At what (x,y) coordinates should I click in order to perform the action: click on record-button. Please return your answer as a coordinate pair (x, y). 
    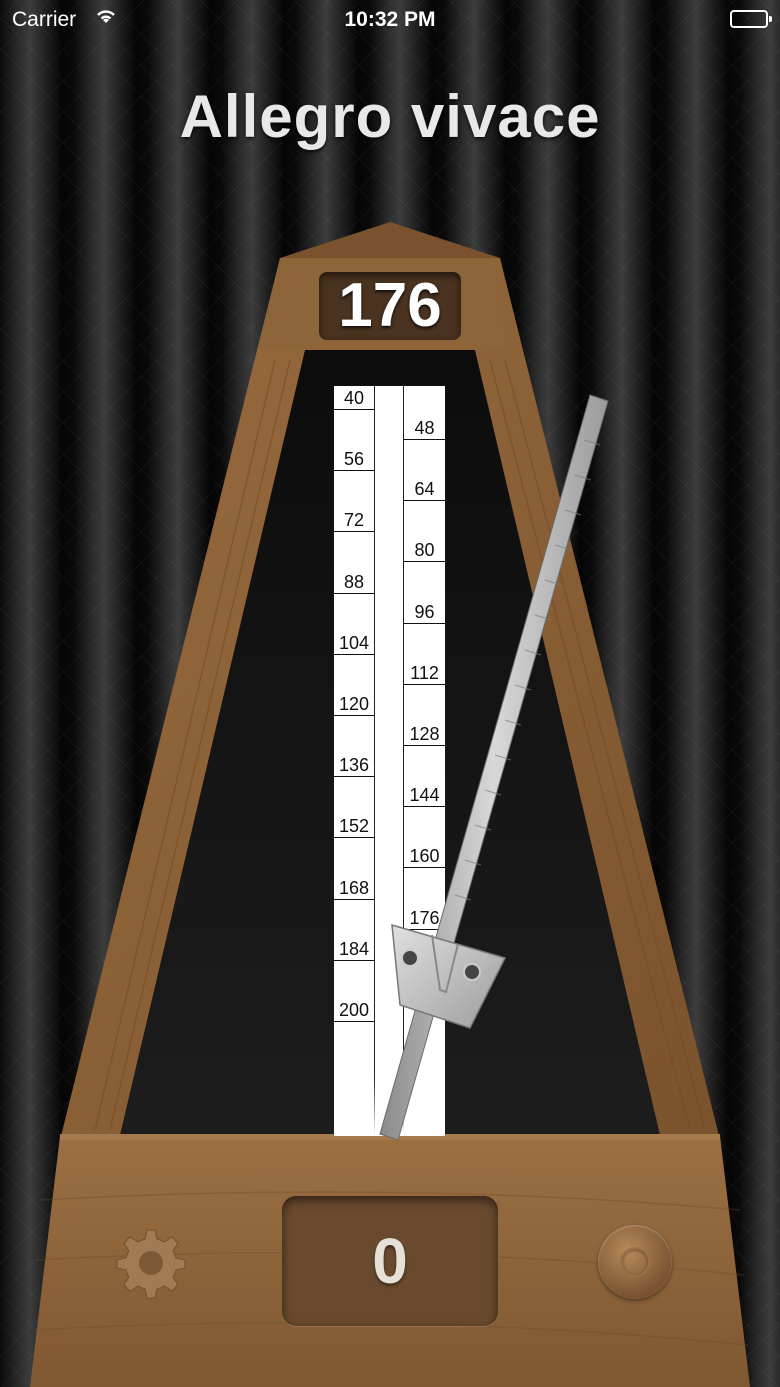
    Looking at the image, I should click on (635, 1262).